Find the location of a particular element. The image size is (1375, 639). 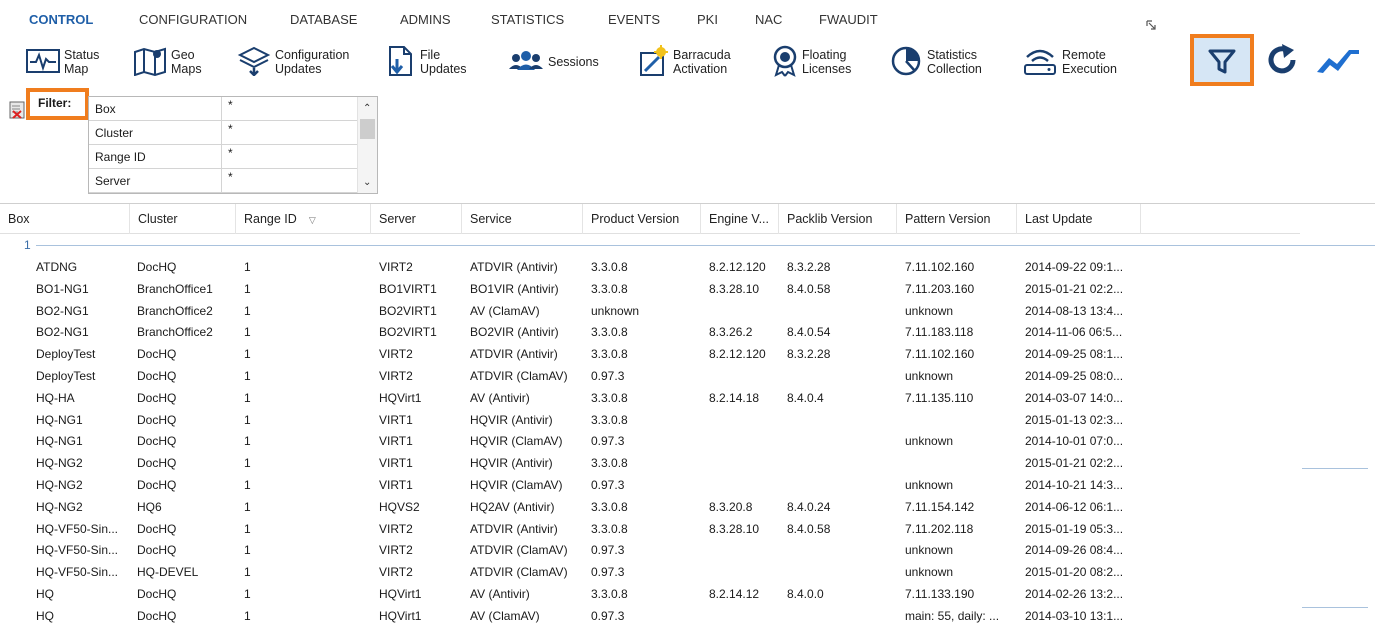

scroll-up-icon: ⌃ is located at coordinates (367, 108).